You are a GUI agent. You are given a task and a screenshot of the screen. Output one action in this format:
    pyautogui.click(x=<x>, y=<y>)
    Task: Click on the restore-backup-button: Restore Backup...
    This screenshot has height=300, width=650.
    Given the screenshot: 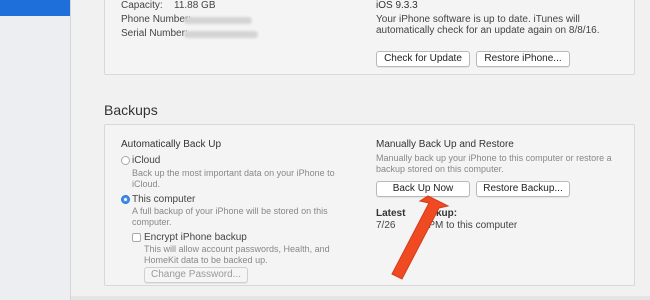 What is the action you would take?
    pyautogui.click(x=523, y=189)
    